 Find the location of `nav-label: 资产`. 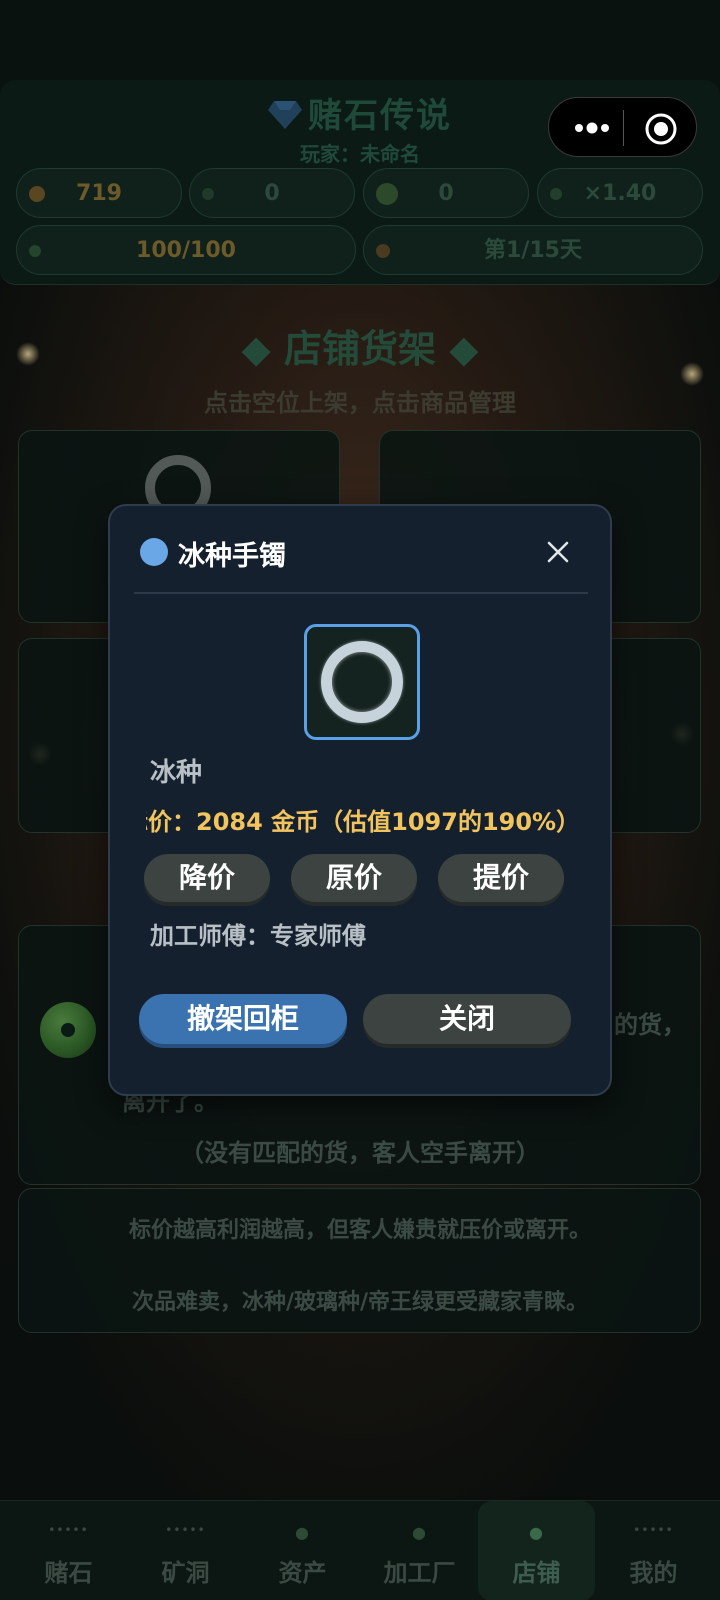

nav-label: 资产 is located at coordinates (302, 1573).